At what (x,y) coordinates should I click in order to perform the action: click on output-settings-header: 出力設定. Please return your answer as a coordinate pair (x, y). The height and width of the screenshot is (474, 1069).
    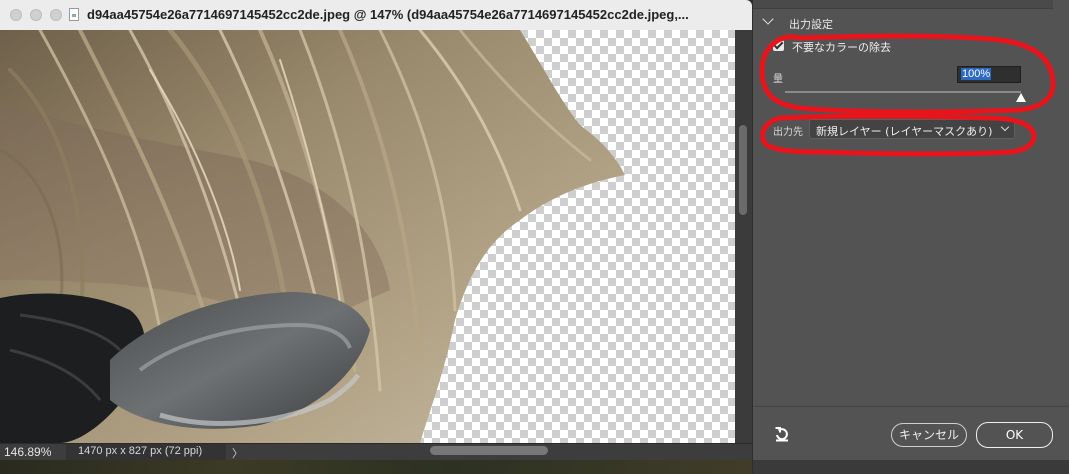
    Looking at the image, I should click on (811, 24).